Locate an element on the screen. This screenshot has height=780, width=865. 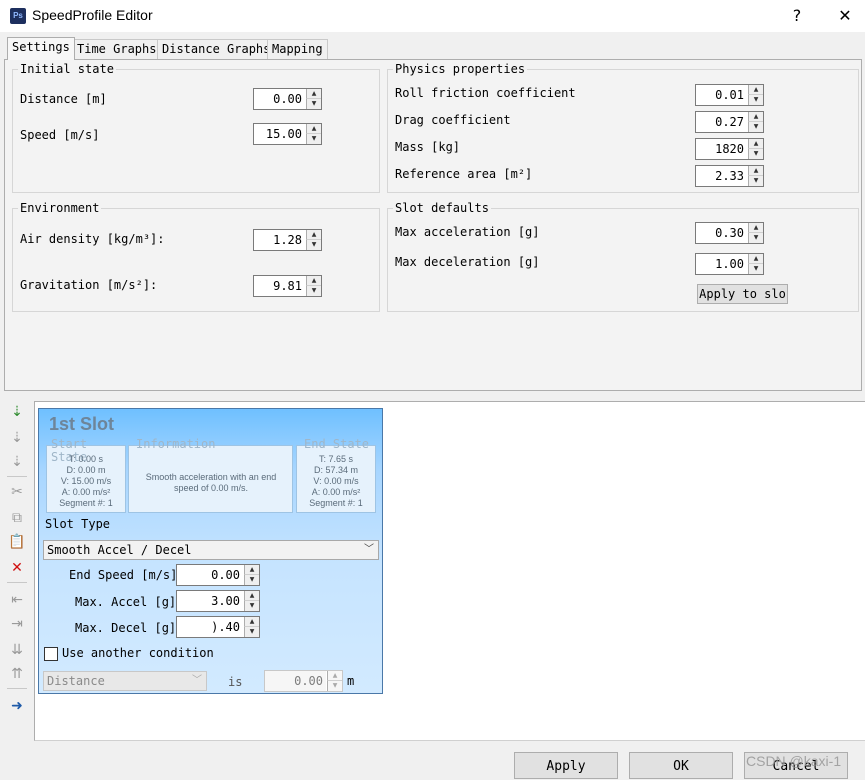
drag-coefficient-label: Drag coefficient is located at coordinates (453, 120).